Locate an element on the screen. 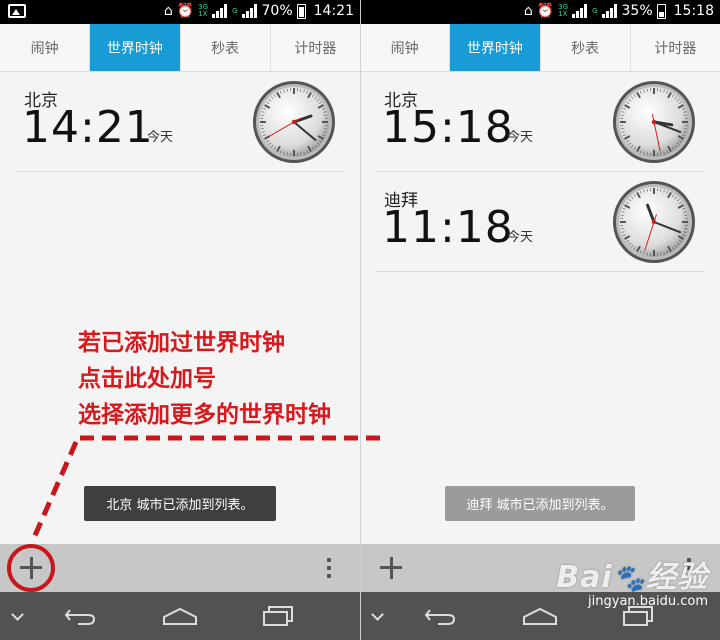 The height and width of the screenshot is (640, 720). watermark-url: jingyan.baidu.com is located at coordinates (648, 601).